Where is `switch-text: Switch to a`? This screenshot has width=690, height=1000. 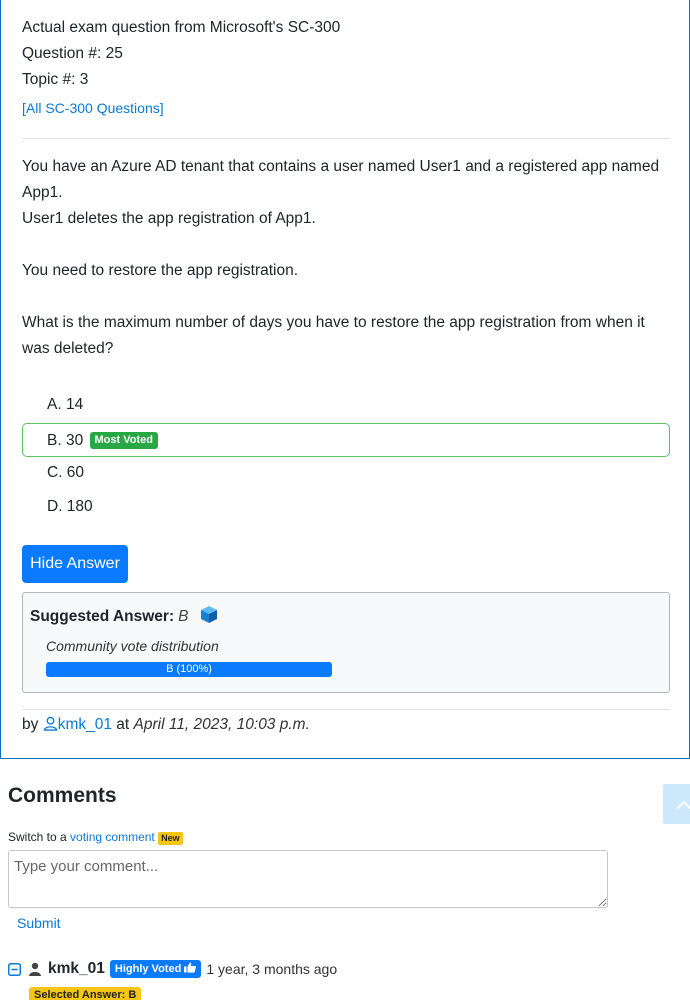
switch-text: Switch to a is located at coordinates (37, 837).